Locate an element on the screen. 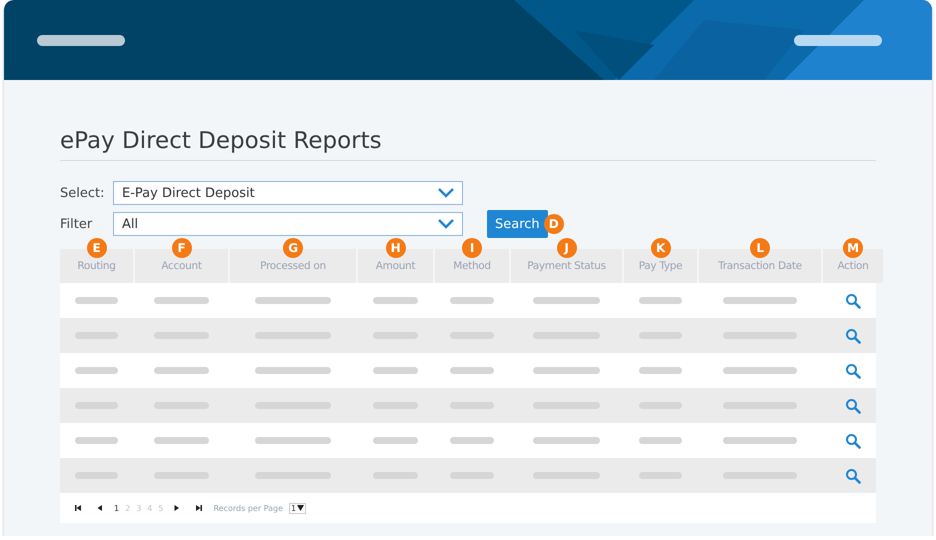  column-header: Processed on is located at coordinates (293, 266).